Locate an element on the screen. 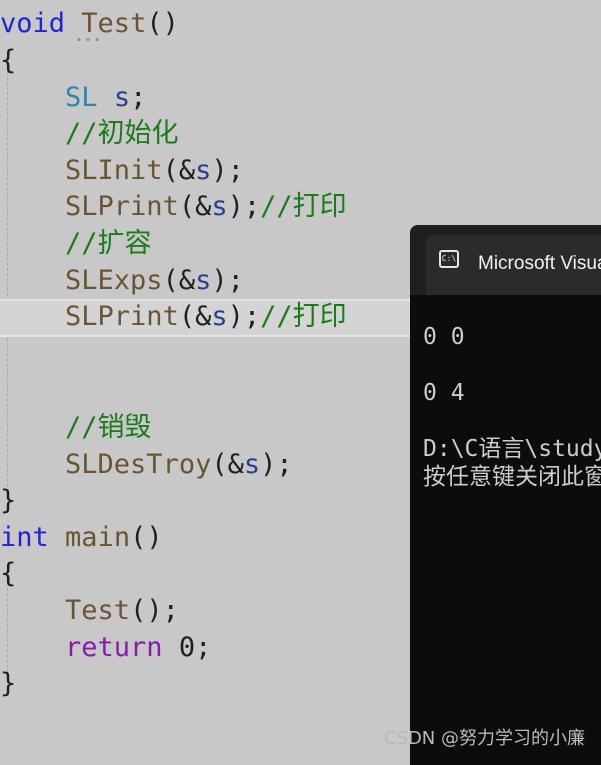 The width and height of the screenshot is (601, 765). keyword-return: return is located at coordinates (114, 647).